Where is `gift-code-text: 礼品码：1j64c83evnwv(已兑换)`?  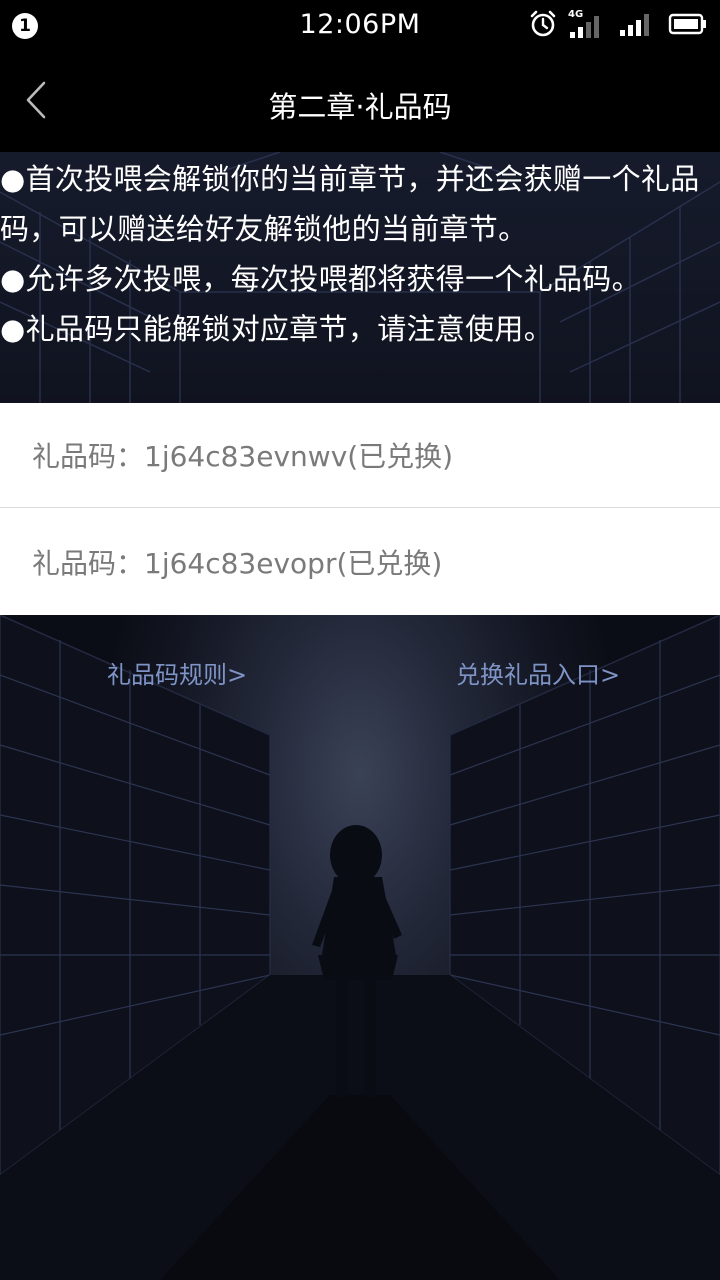
gift-code-text: 礼品码：1j64c83evnwv(已兑换) is located at coordinates (243, 456).